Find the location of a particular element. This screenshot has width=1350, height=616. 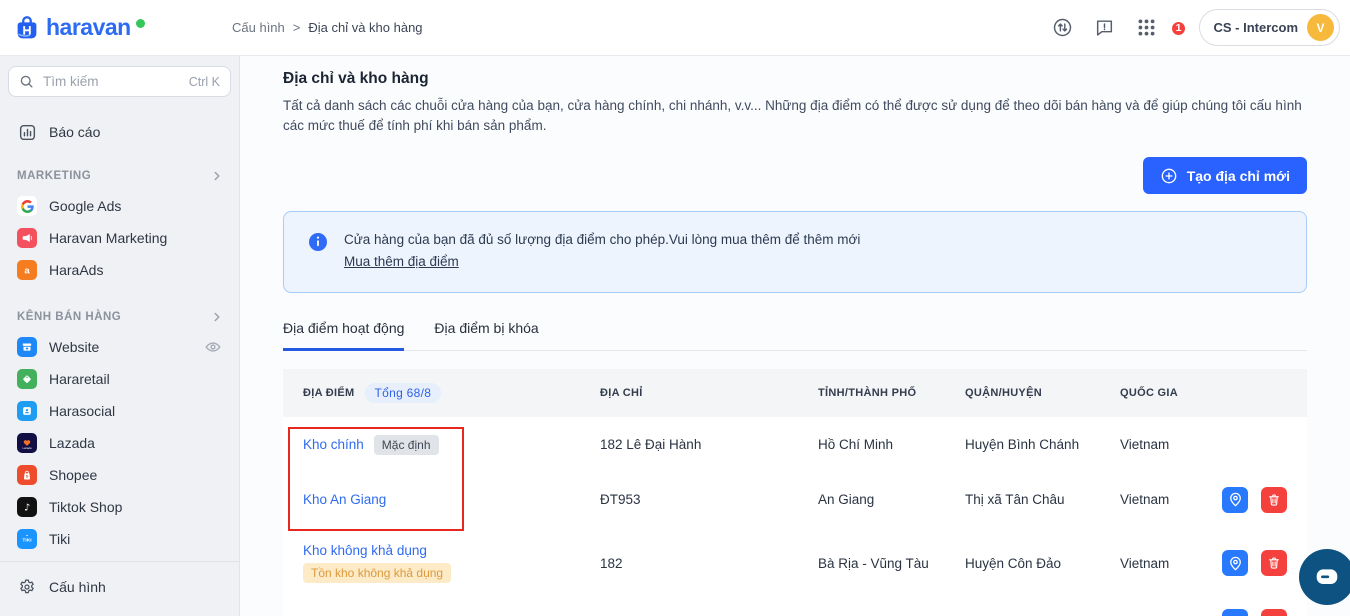

tab-locked-locations: Địa điểm bị khóa is located at coordinates (486, 335).